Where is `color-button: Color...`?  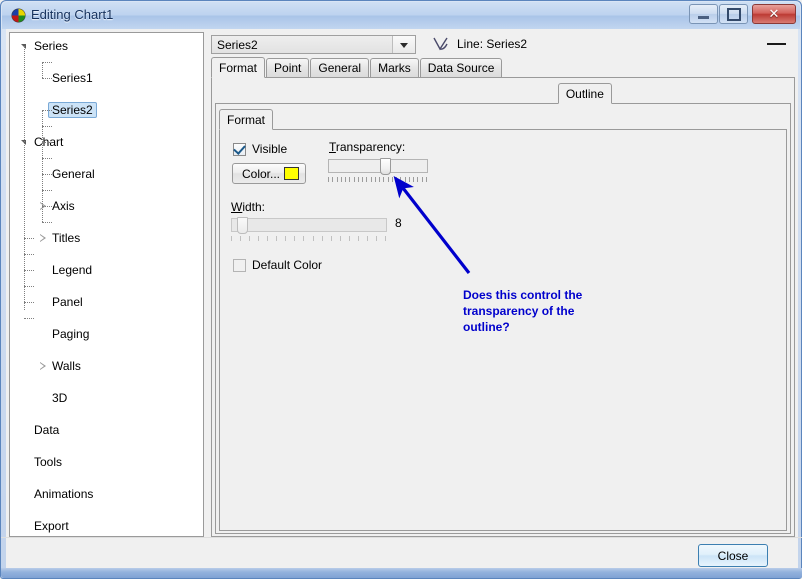 color-button: Color... is located at coordinates (269, 173).